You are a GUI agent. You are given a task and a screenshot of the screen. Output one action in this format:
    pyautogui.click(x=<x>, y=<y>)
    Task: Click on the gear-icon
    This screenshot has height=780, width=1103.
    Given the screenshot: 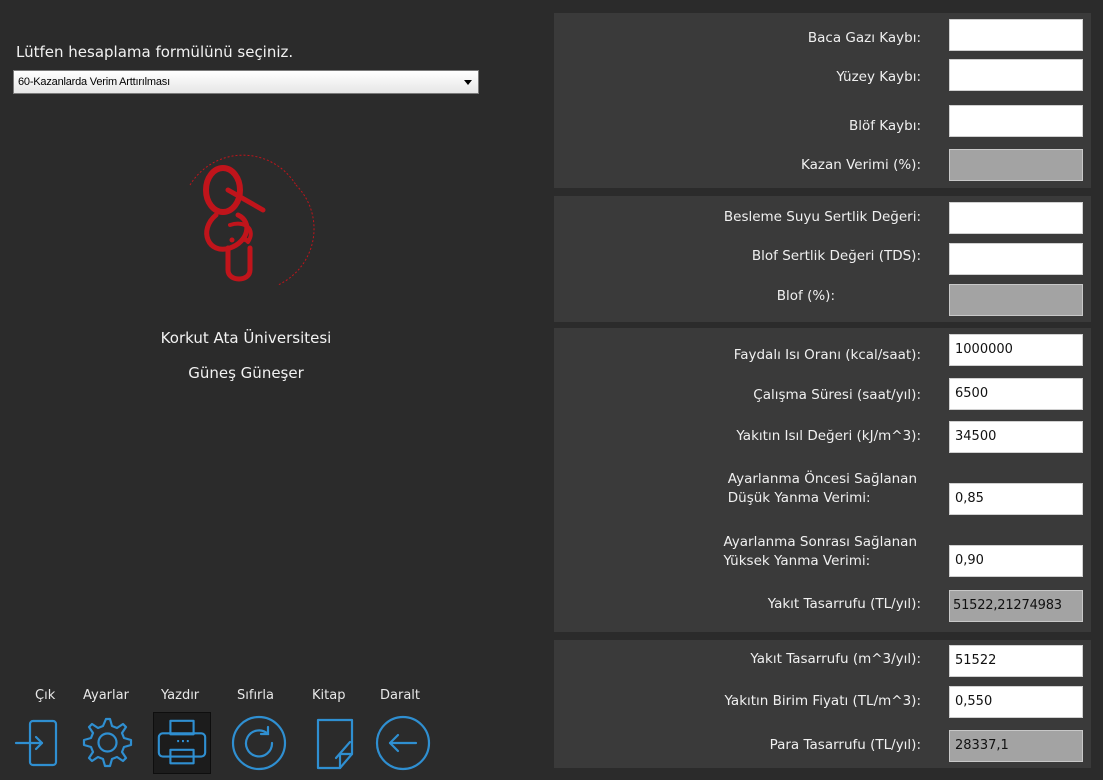 What is the action you would take?
    pyautogui.click(x=106, y=743)
    